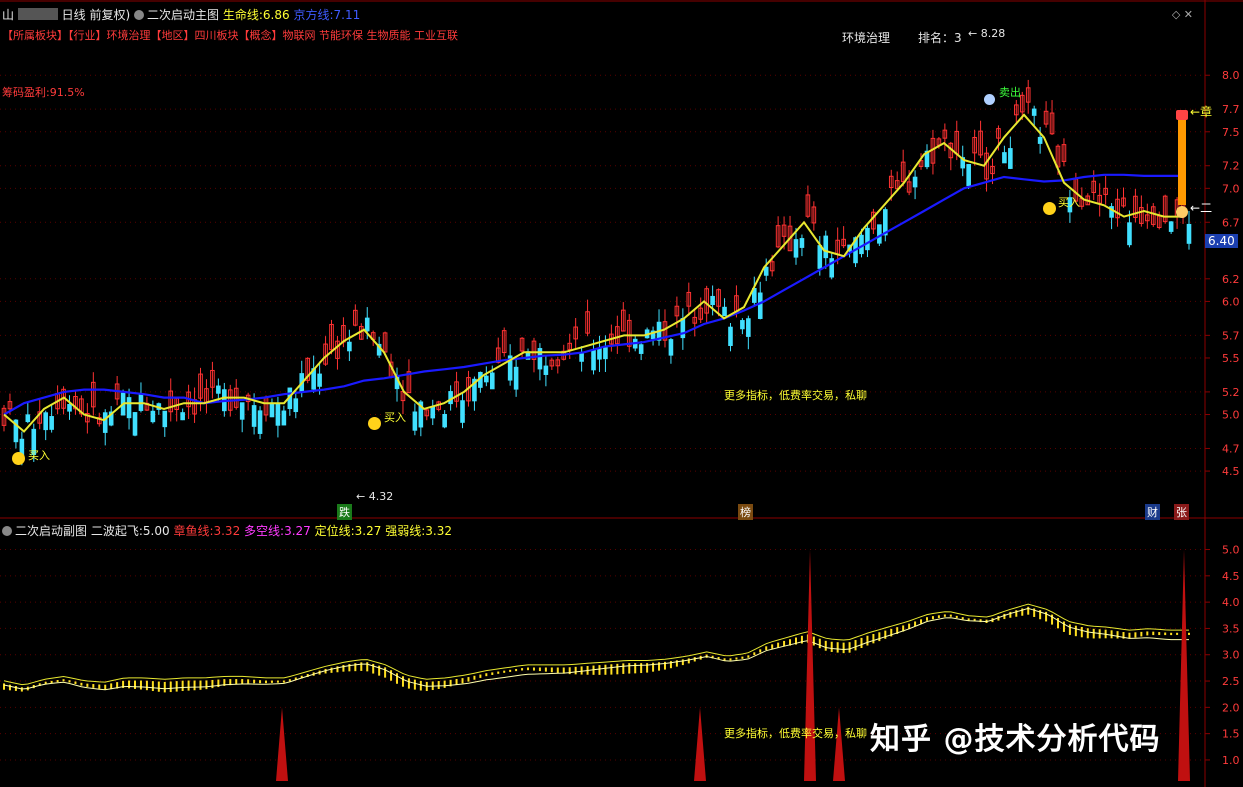 This screenshot has height=787, width=1243. I want to click on marker-bang: 榜, so click(745, 512).